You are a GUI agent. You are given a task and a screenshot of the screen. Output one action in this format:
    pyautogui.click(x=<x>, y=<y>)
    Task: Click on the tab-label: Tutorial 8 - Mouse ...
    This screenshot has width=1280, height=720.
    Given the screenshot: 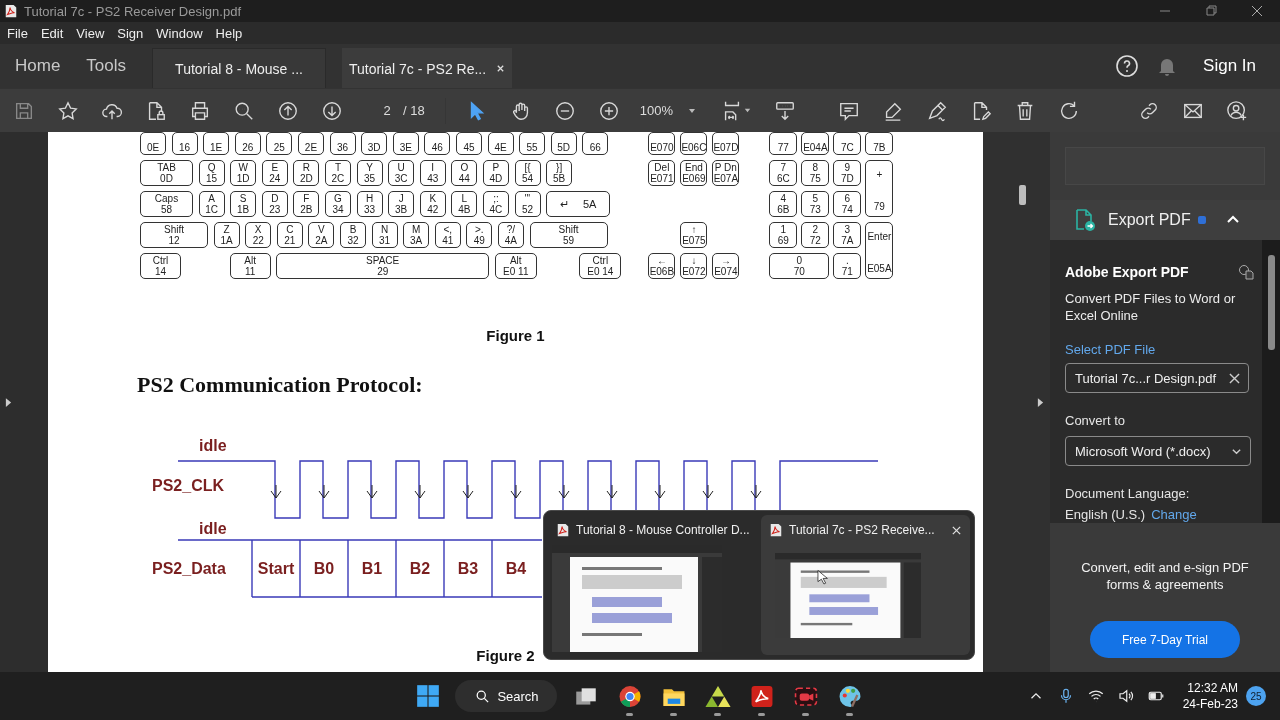 What is the action you would take?
    pyautogui.click(x=239, y=68)
    